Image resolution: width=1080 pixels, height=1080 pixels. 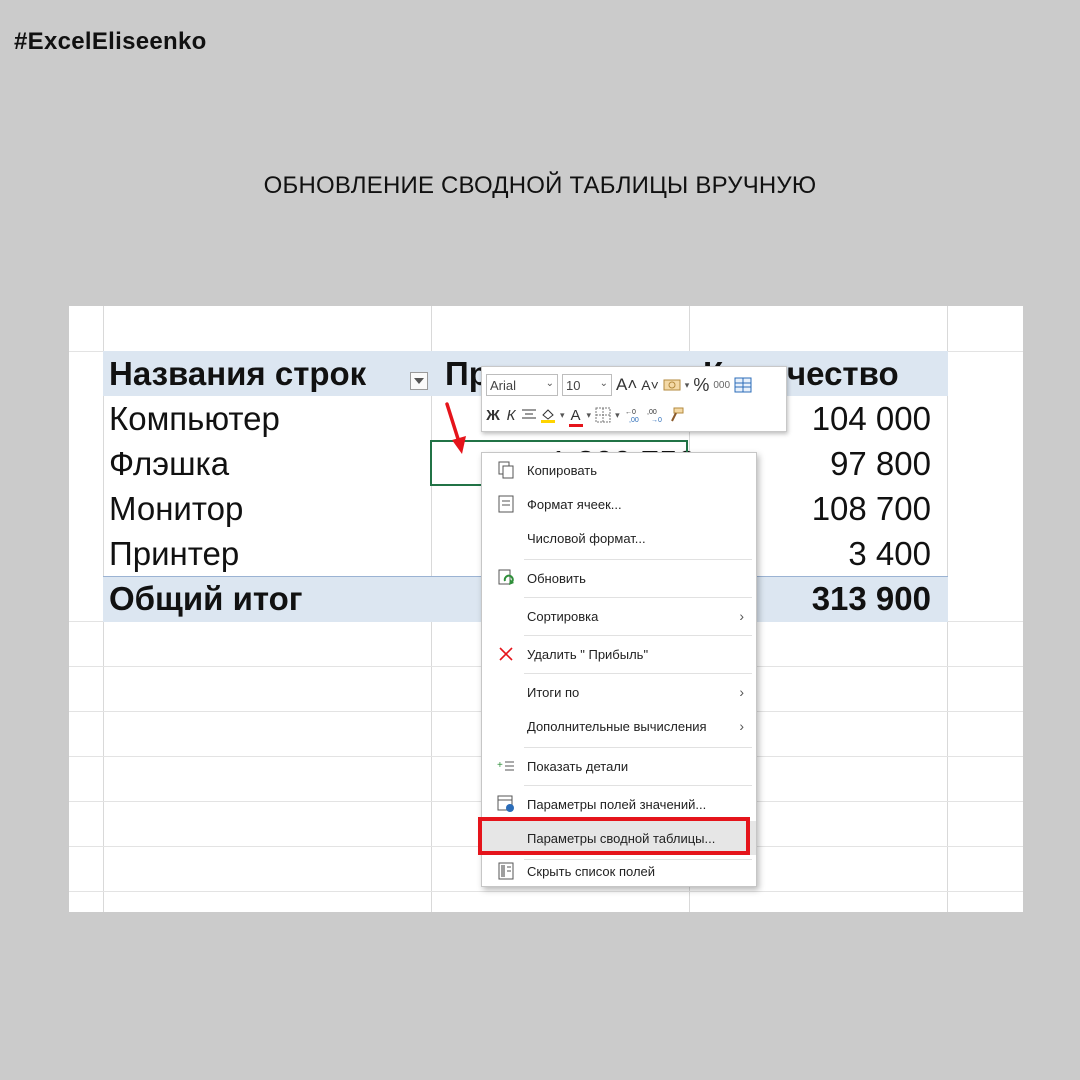 What do you see at coordinates (650, 385) in the screenshot?
I see `shrink-font-icon: A˅` at bounding box center [650, 385].